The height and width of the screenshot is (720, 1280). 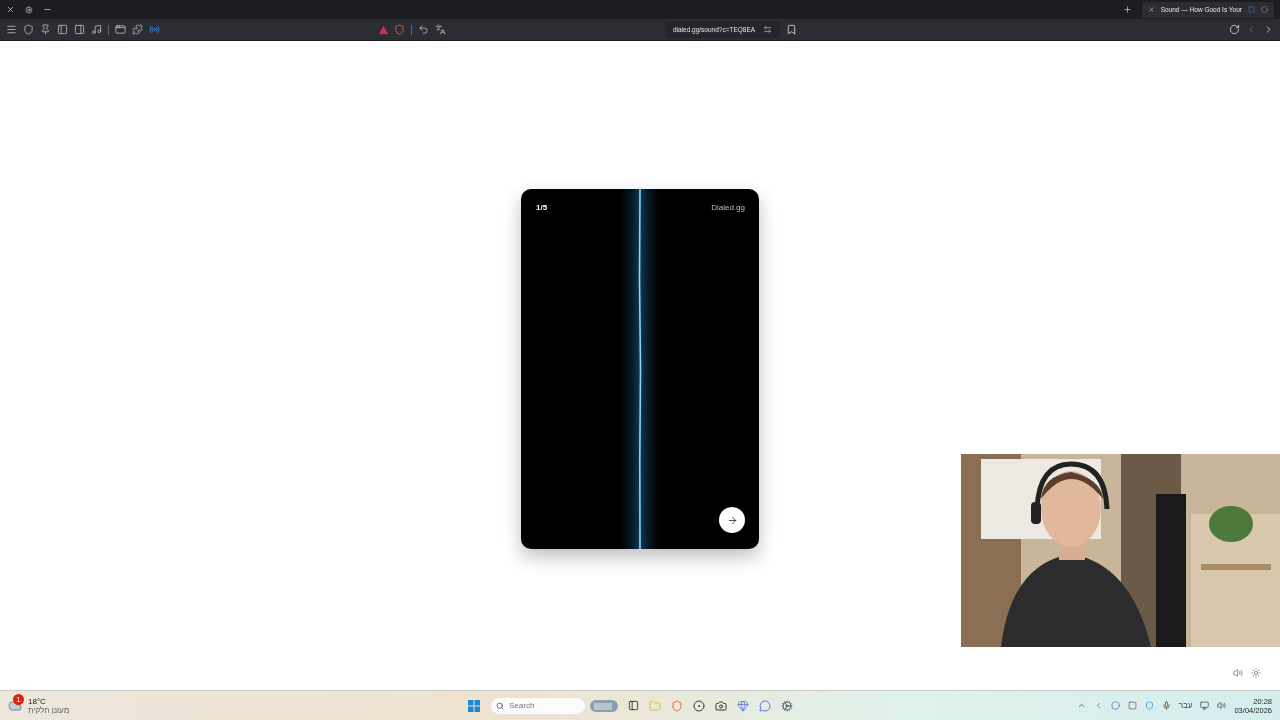 I want to click on volume-icon, so click(x=1222, y=705).